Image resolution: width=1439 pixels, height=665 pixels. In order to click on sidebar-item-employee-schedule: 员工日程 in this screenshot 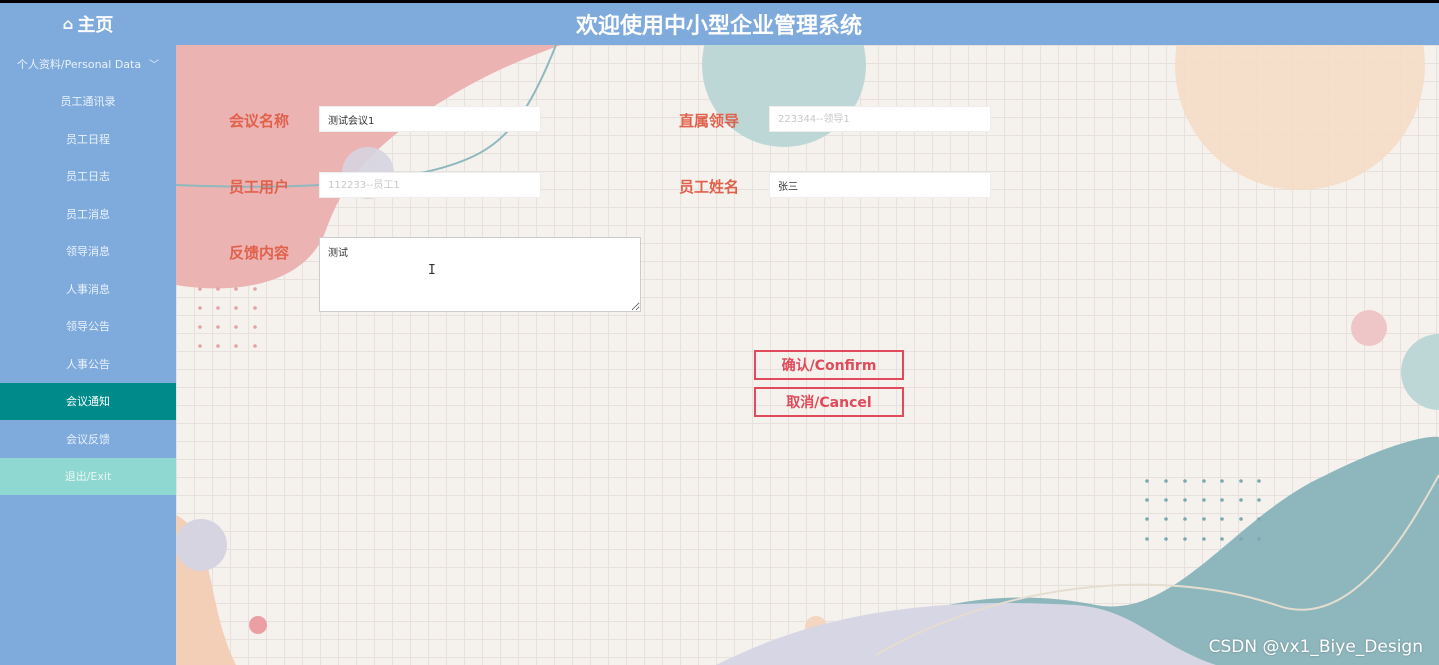, I will do `click(88, 139)`.